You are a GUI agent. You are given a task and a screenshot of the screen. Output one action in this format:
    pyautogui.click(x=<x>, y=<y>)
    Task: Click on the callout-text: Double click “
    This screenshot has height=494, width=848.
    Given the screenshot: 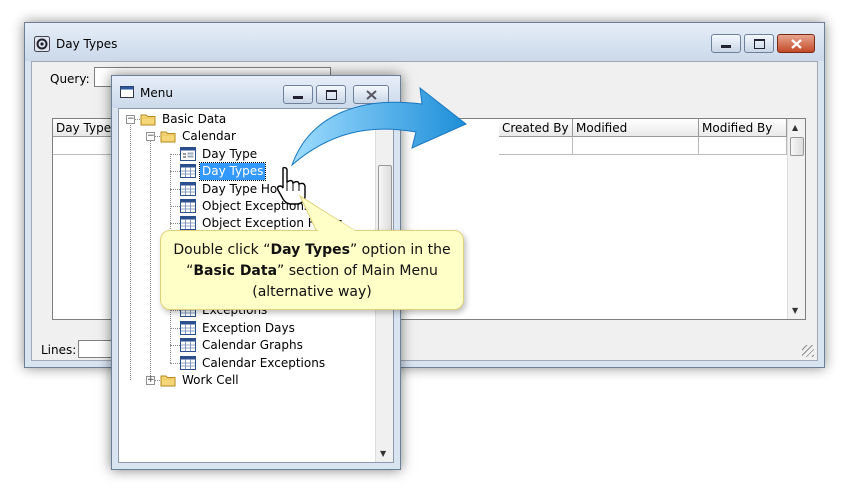 What is the action you would take?
    pyautogui.click(x=222, y=250)
    